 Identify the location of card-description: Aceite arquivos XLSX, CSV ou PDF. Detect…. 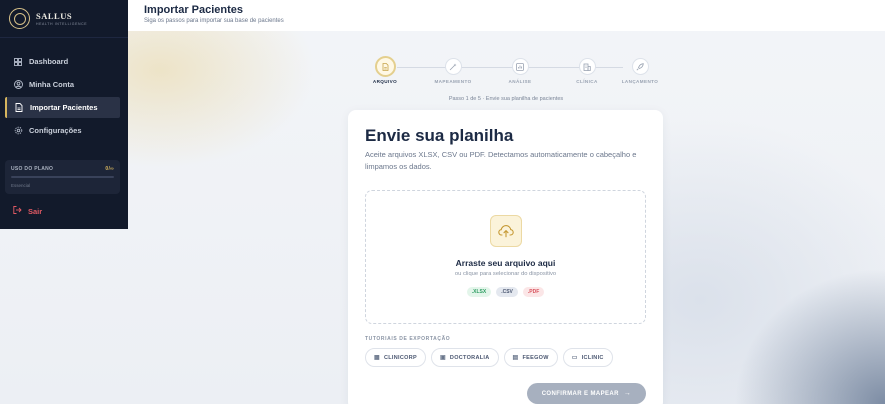
(501, 160).